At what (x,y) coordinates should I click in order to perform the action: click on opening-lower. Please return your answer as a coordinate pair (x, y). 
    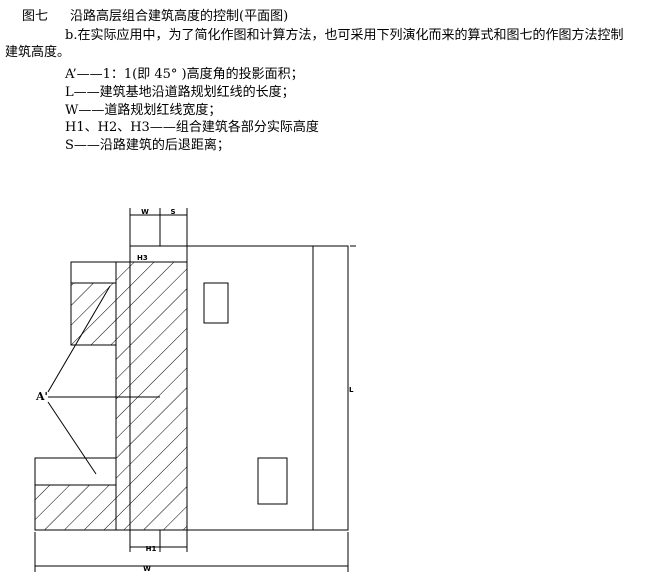
    Looking at the image, I should click on (272, 481).